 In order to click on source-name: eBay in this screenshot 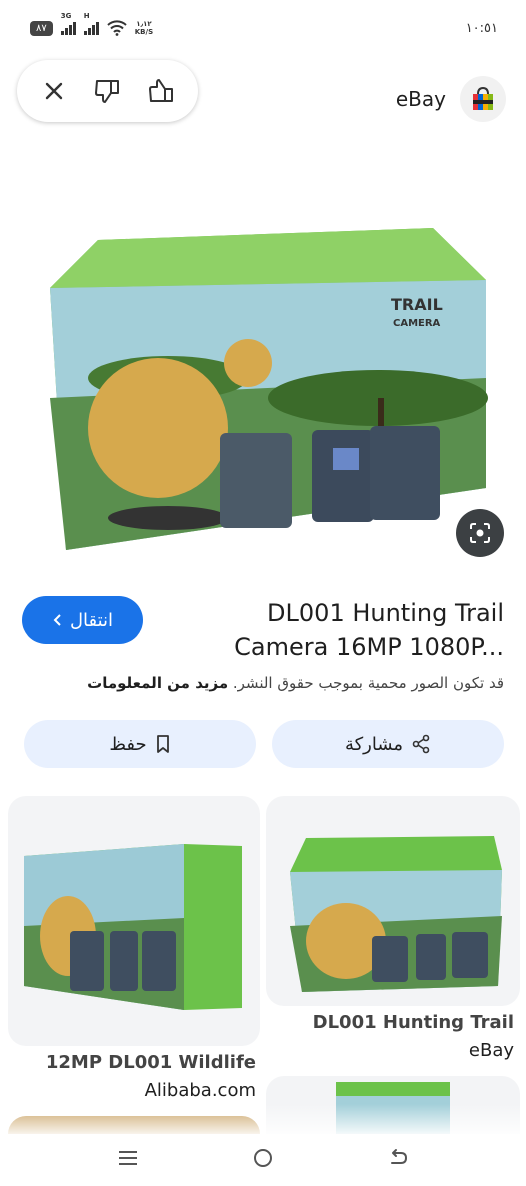, I will do `click(421, 99)`.